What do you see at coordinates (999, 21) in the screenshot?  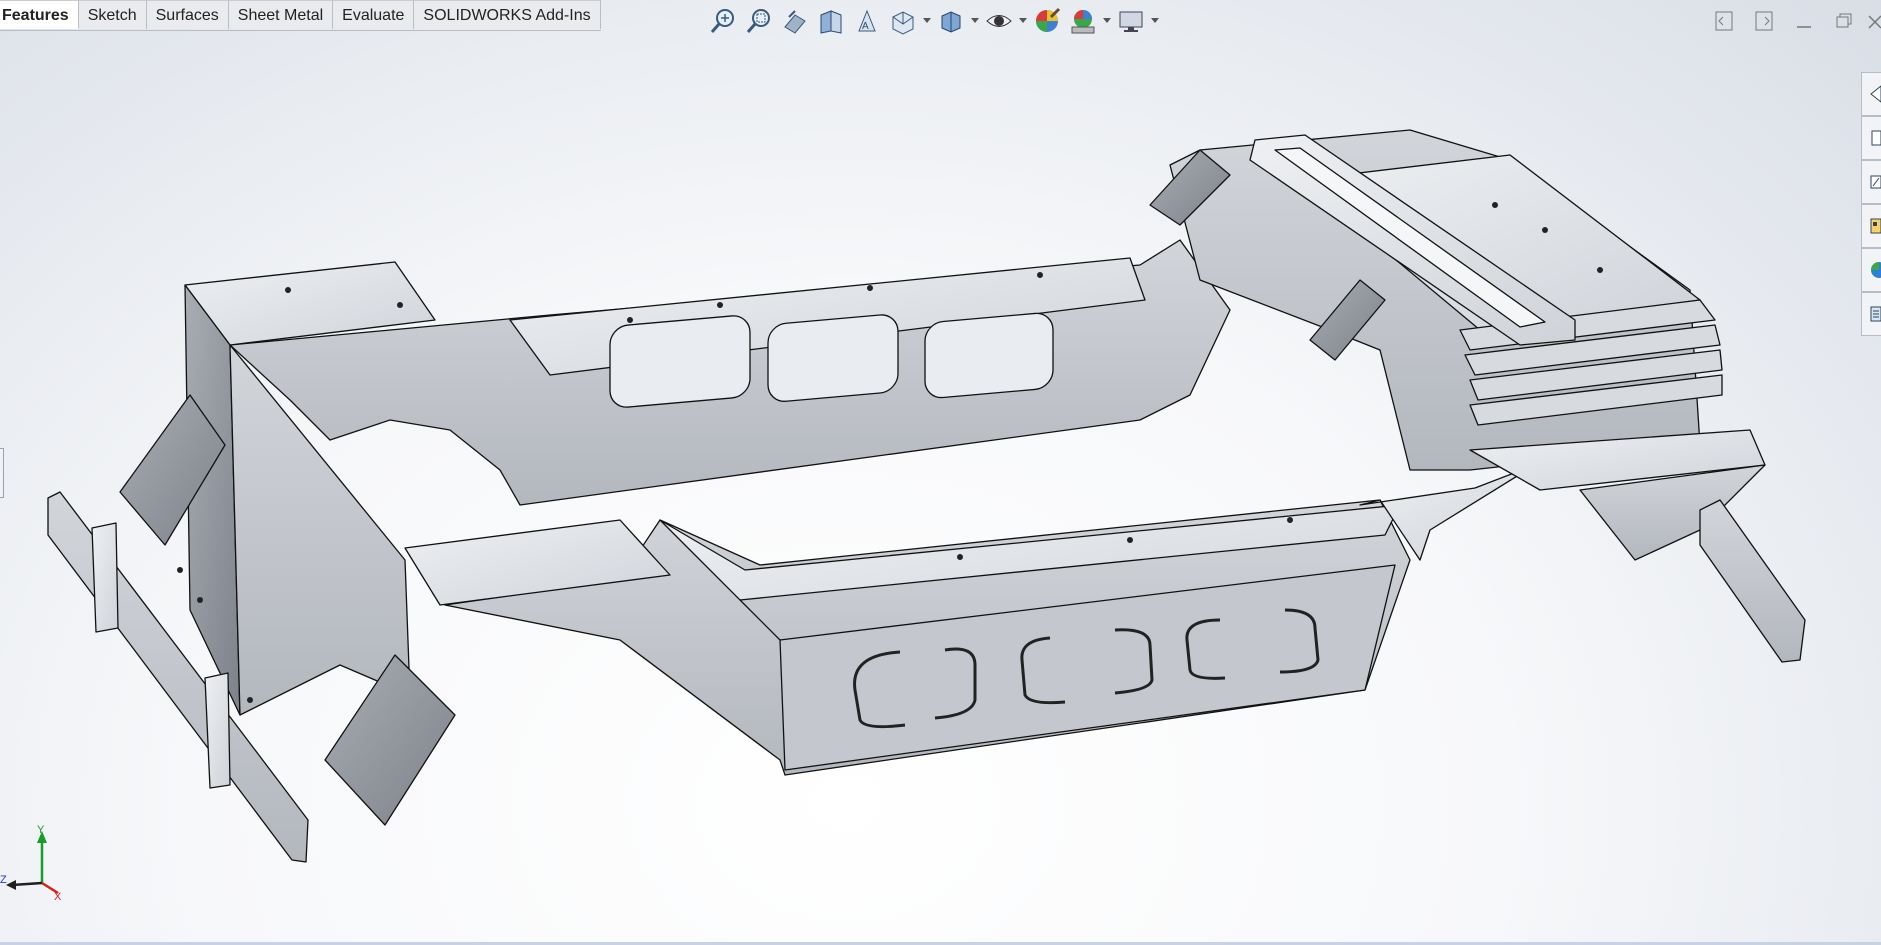 I see `hide-show-items-icon` at bounding box center [999, 21].